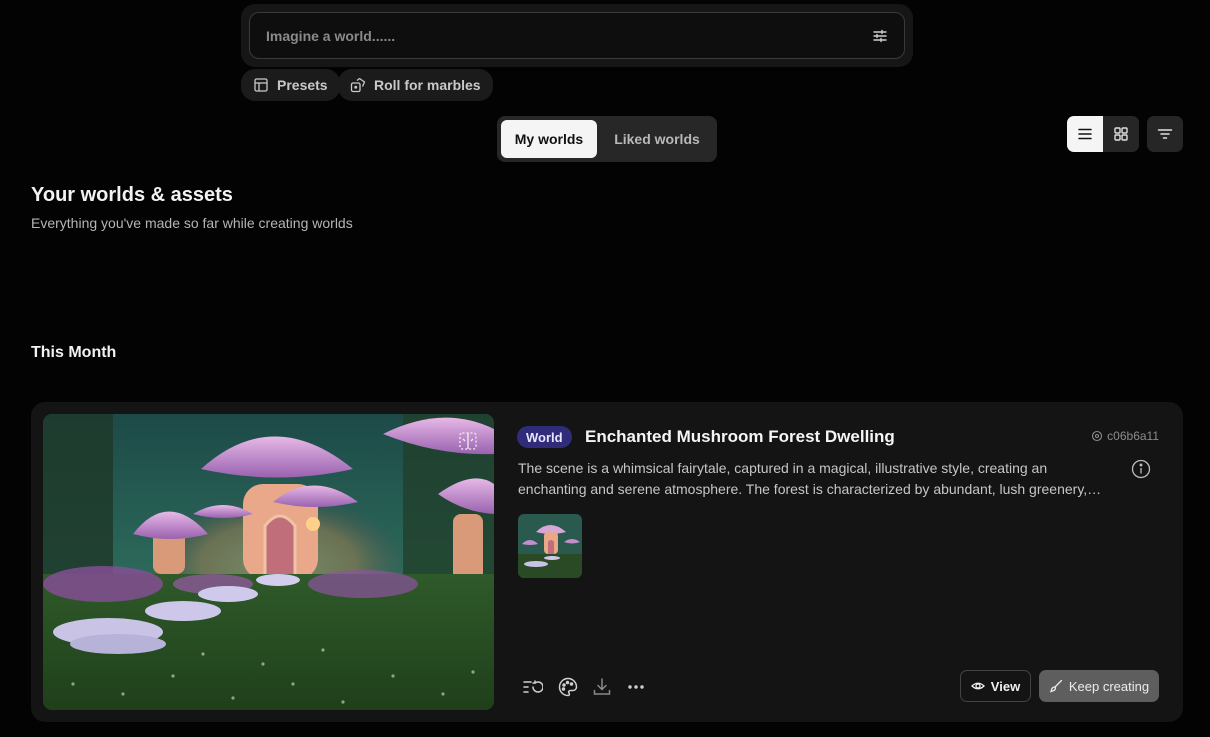 The width and height of the screenshot is (1210, 737). I want to click on view-toggle, so click(1103, 134).